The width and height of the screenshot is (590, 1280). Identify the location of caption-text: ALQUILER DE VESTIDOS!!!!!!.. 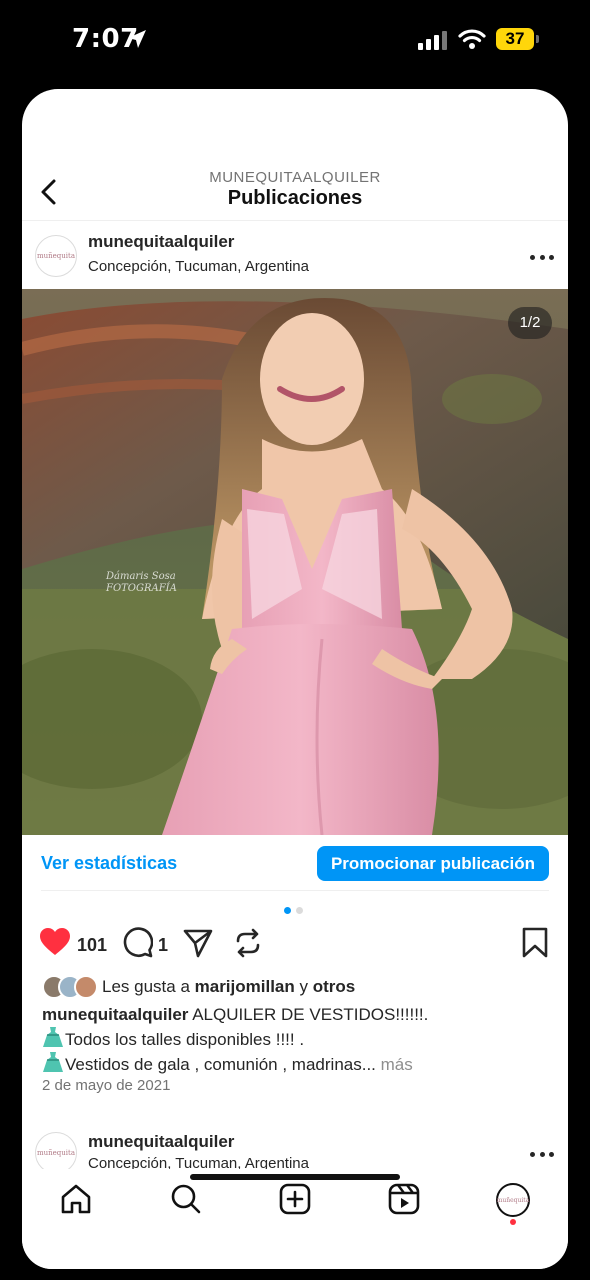
(308, 1014).